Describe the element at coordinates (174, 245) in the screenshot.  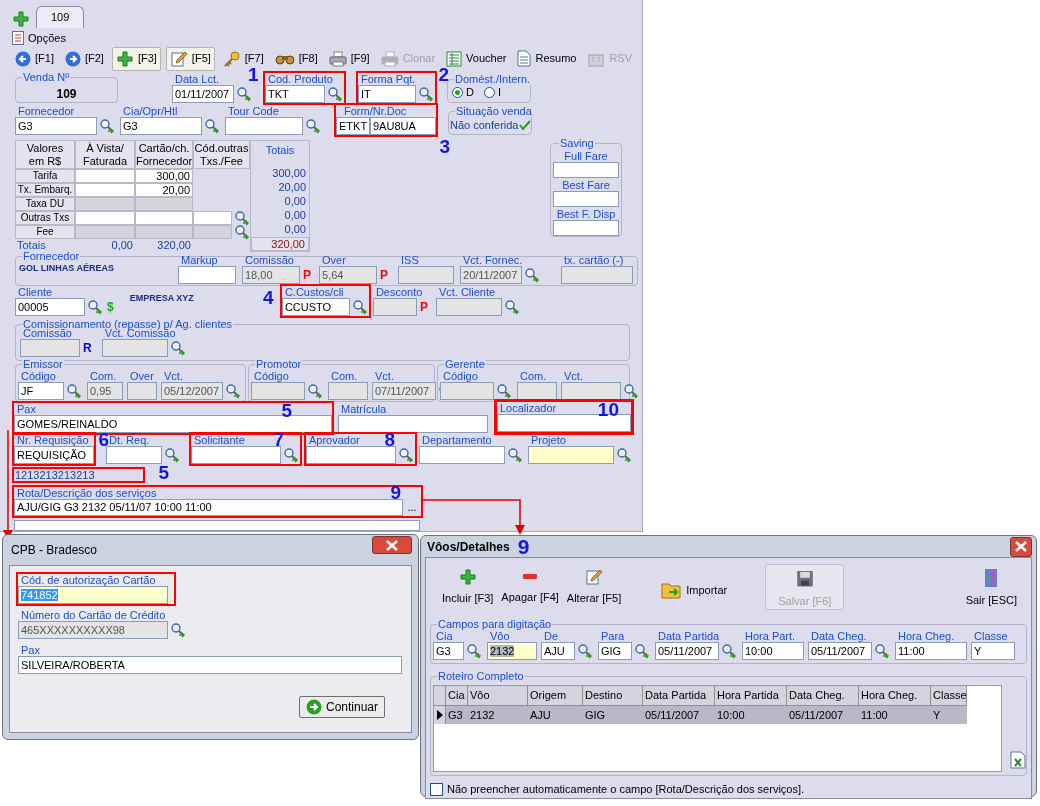
I see `table-cell-text: 320,00` at that location.